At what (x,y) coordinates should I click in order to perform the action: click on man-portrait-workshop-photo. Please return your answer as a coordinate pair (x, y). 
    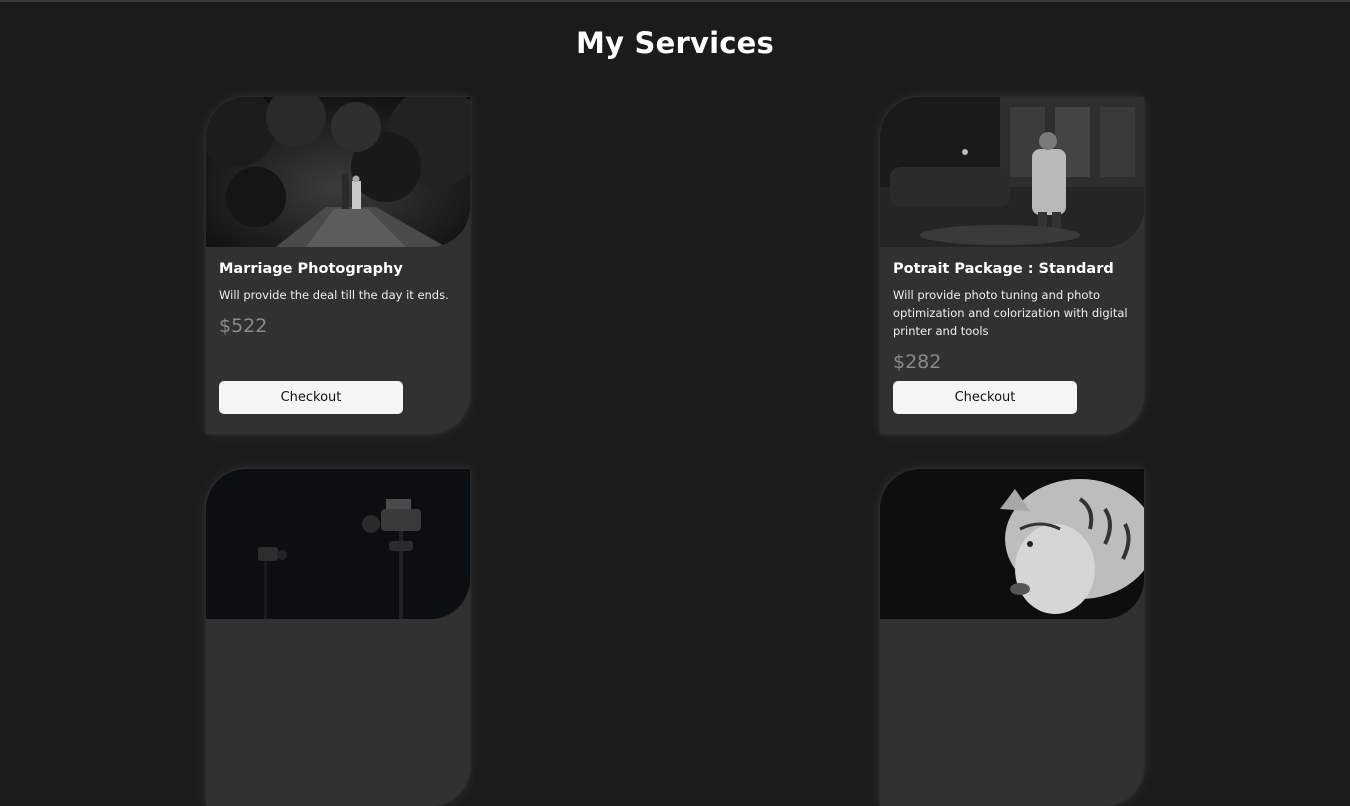
    Looking at the image, I should click on (1012, 172).